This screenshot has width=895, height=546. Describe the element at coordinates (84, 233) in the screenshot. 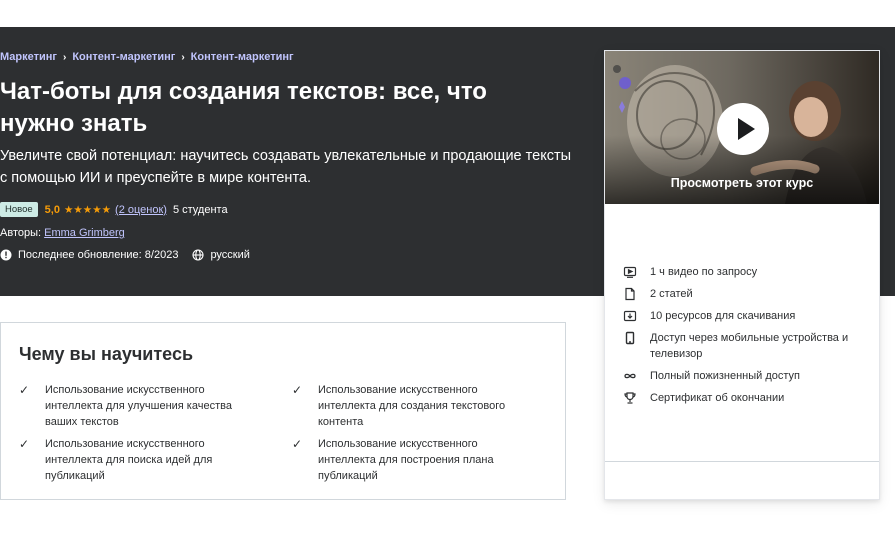

I see `author-link: Emma Grimberg` at that location.